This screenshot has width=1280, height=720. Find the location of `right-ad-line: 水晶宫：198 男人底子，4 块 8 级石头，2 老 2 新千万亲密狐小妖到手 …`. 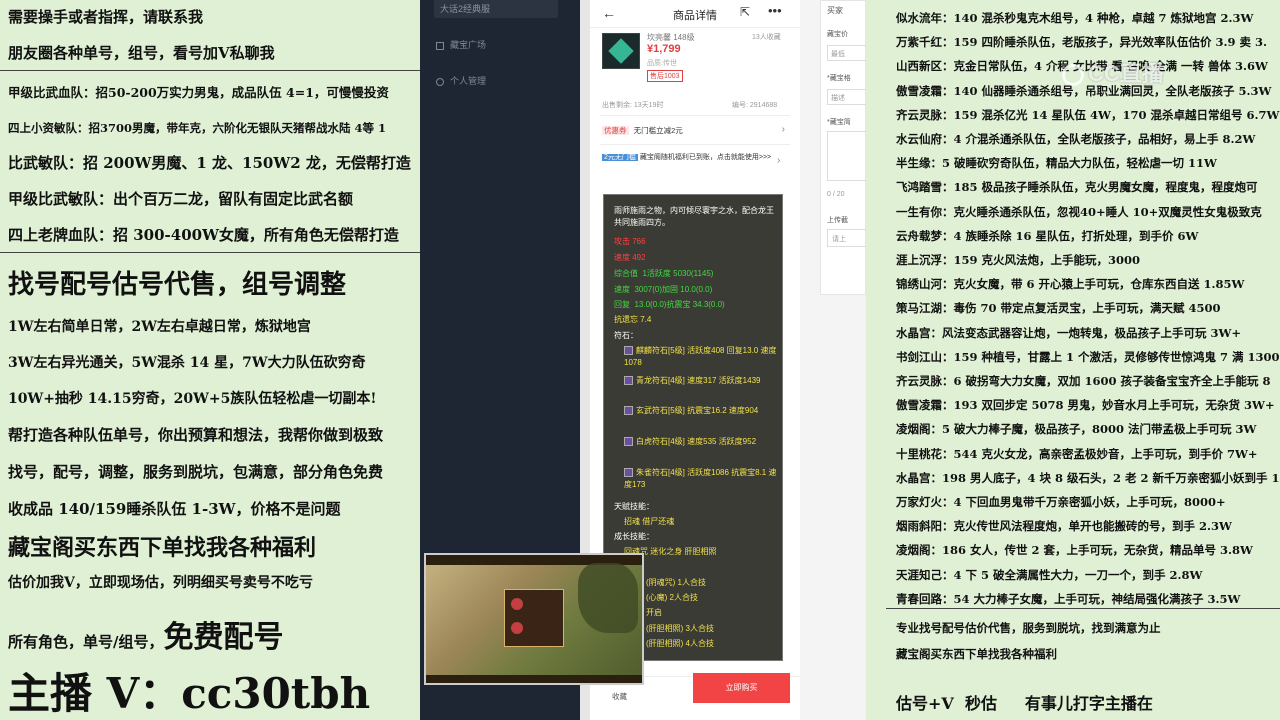

right-ad-line: 水晶宫：198 男人底子，4 块 8 级石头，2 老 2 新千万亲密狐小妖到手 … is located at coordinates (1088, 478).